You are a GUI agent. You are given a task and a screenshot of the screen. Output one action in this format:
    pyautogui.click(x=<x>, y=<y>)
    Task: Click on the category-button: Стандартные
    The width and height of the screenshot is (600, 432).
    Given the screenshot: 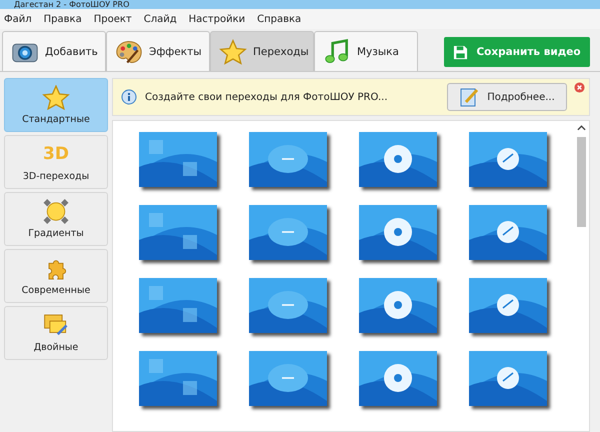 What is the action you would take?
    pyautogui.click(x=56, y=105)
    